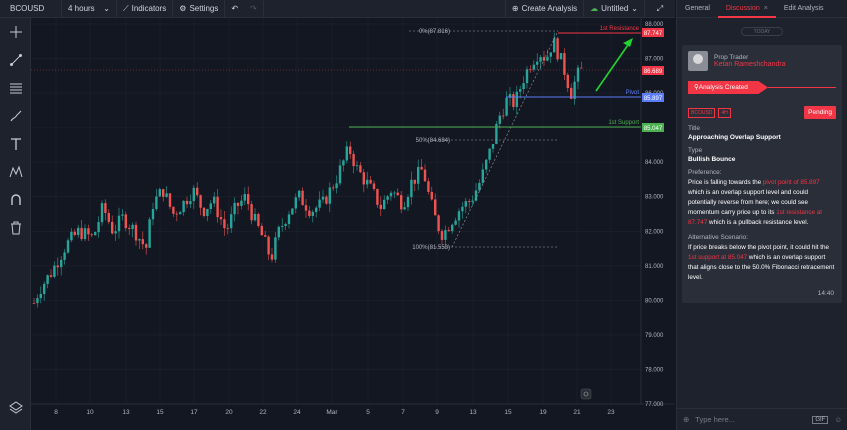 The height and width of the screenshot is (430, 847). I want to click on redo-button: ↷, so click(254, 9).